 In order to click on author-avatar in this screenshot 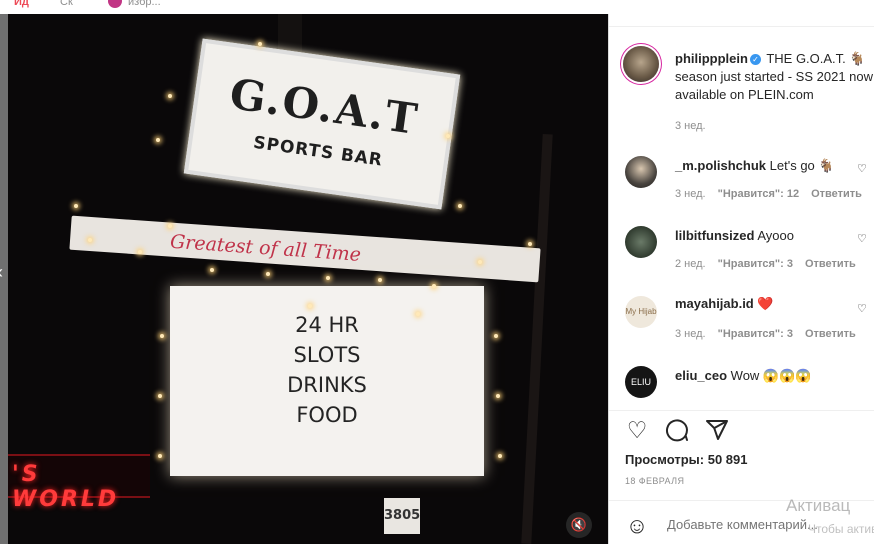, I will do `click(641, 64)`.